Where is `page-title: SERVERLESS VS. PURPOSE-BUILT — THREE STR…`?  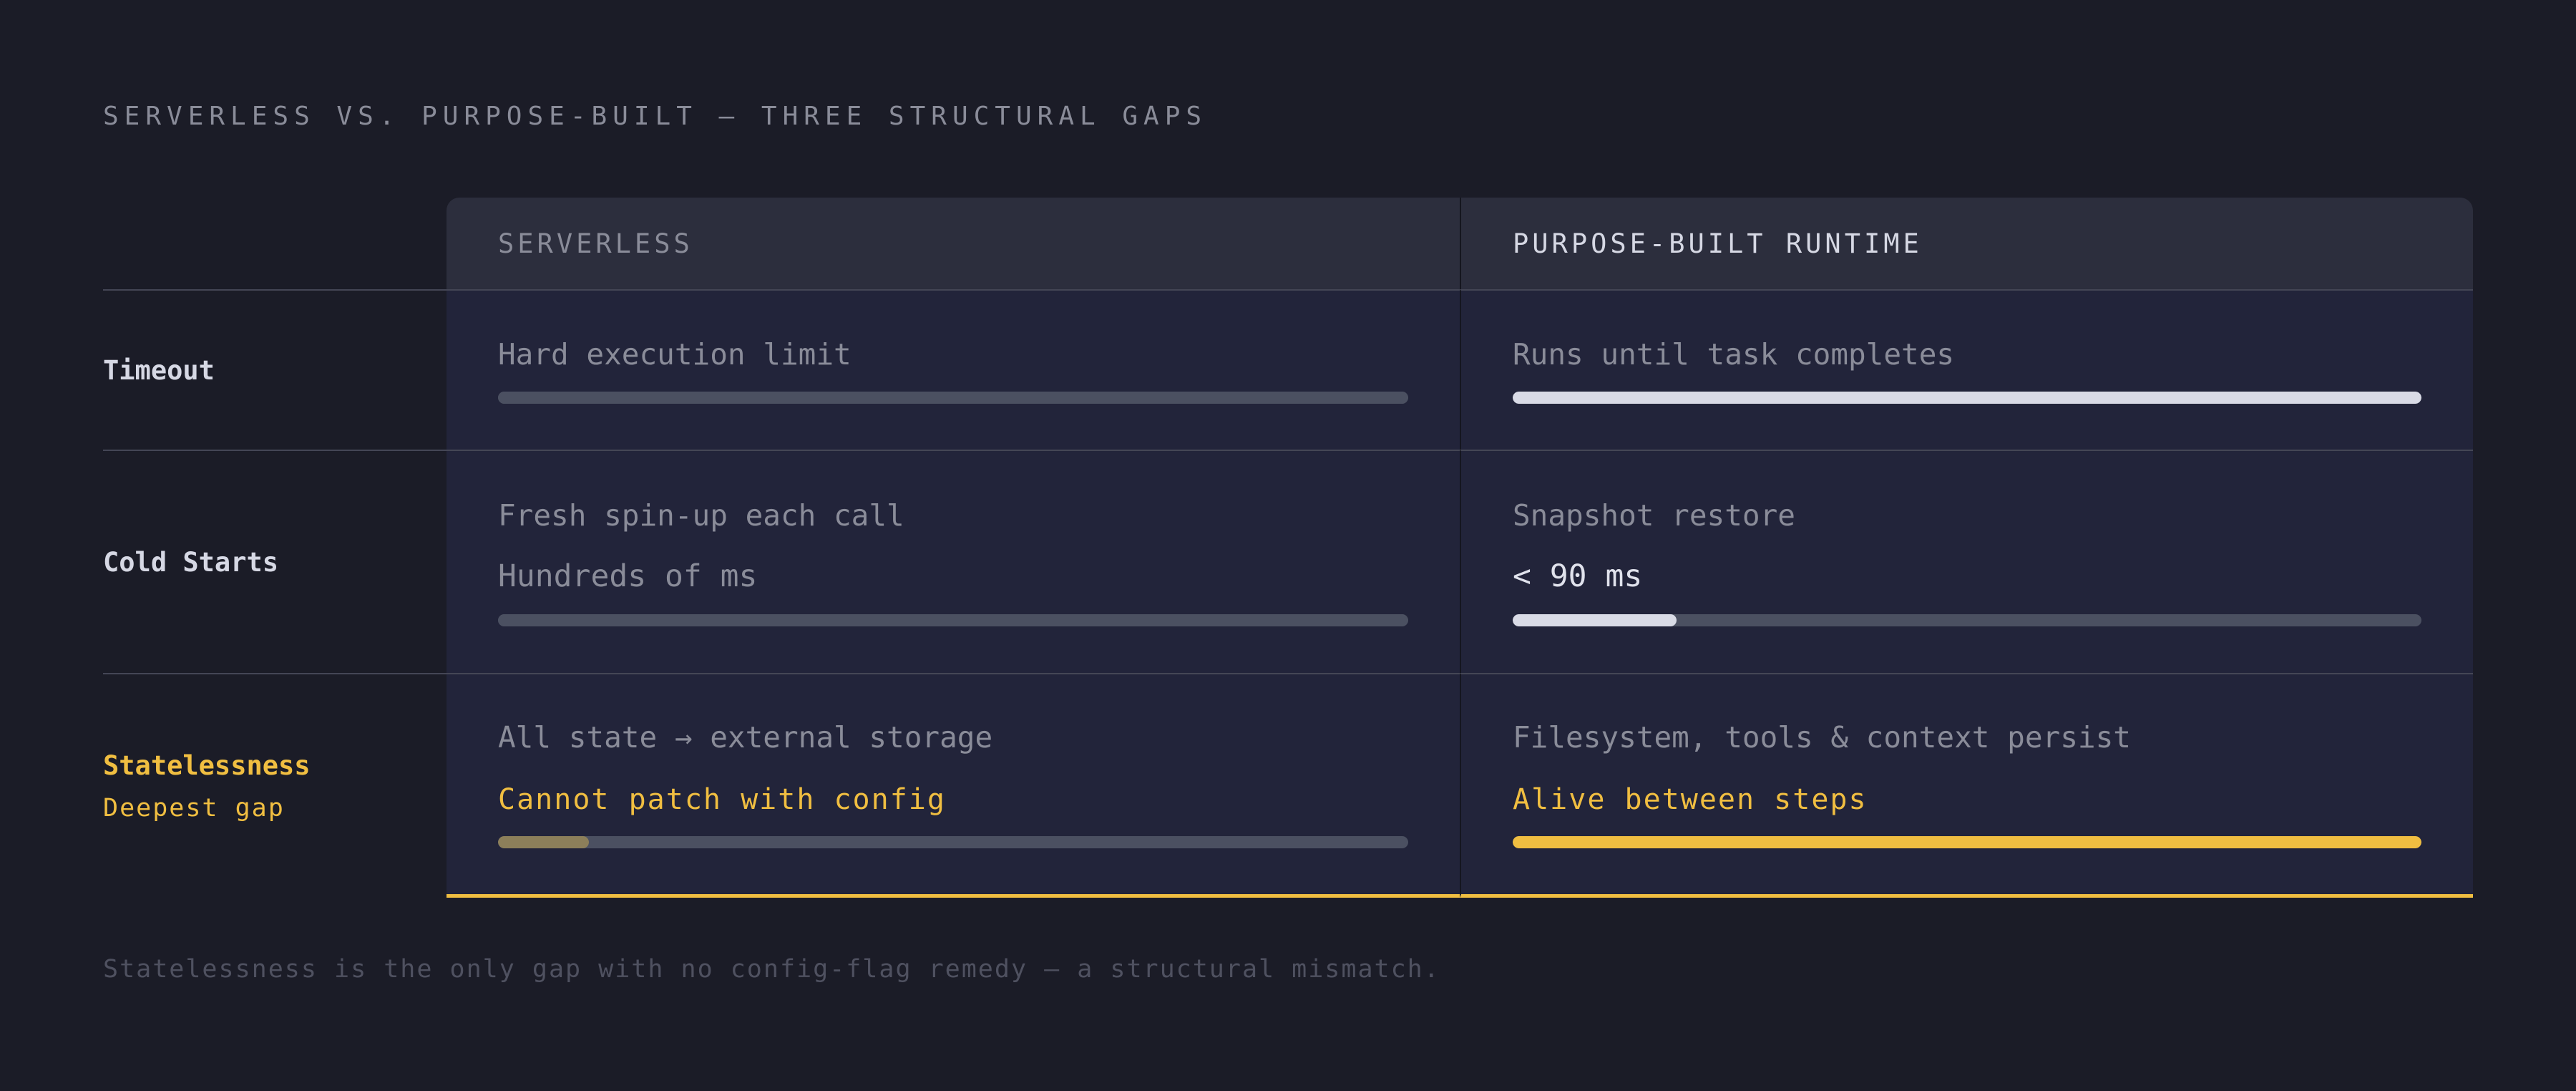 page-title: SERVERLESS VS. PURPOSE-BUILT — THREE STR… is located at coordinates (655, 116).